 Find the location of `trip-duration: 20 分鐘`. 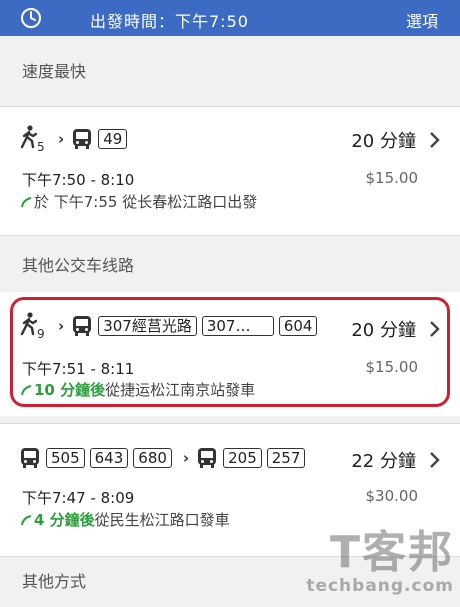

trip-duration: 20 分鐘 is located at coordinates (383, 141).